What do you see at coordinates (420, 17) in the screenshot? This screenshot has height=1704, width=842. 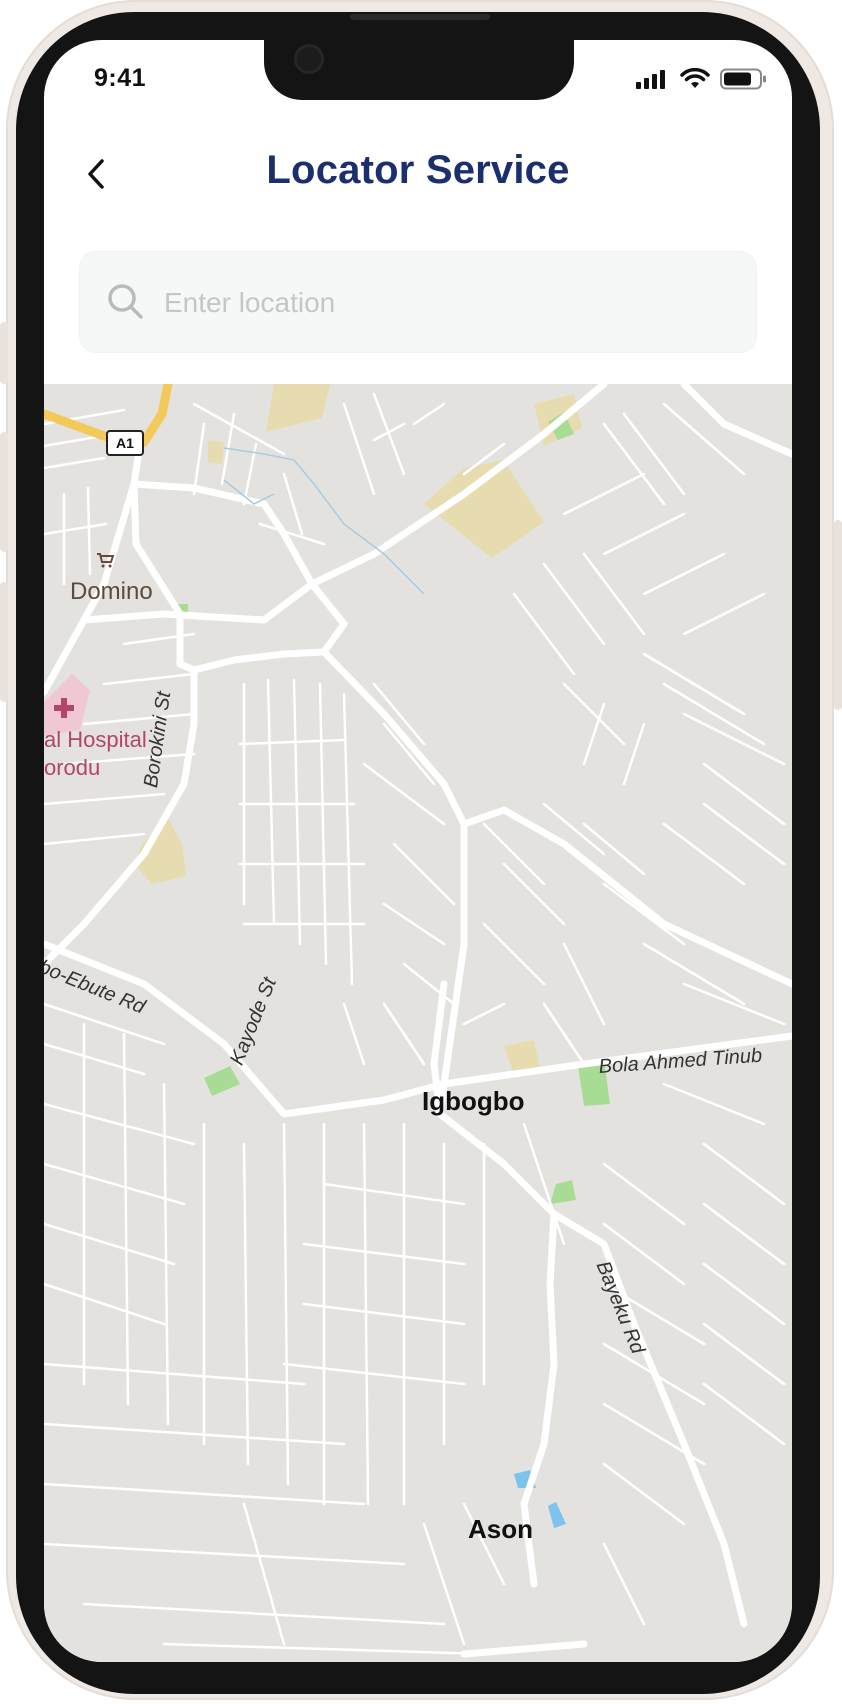 I see `earpiece-speaker` at bounding box center [420, 17].